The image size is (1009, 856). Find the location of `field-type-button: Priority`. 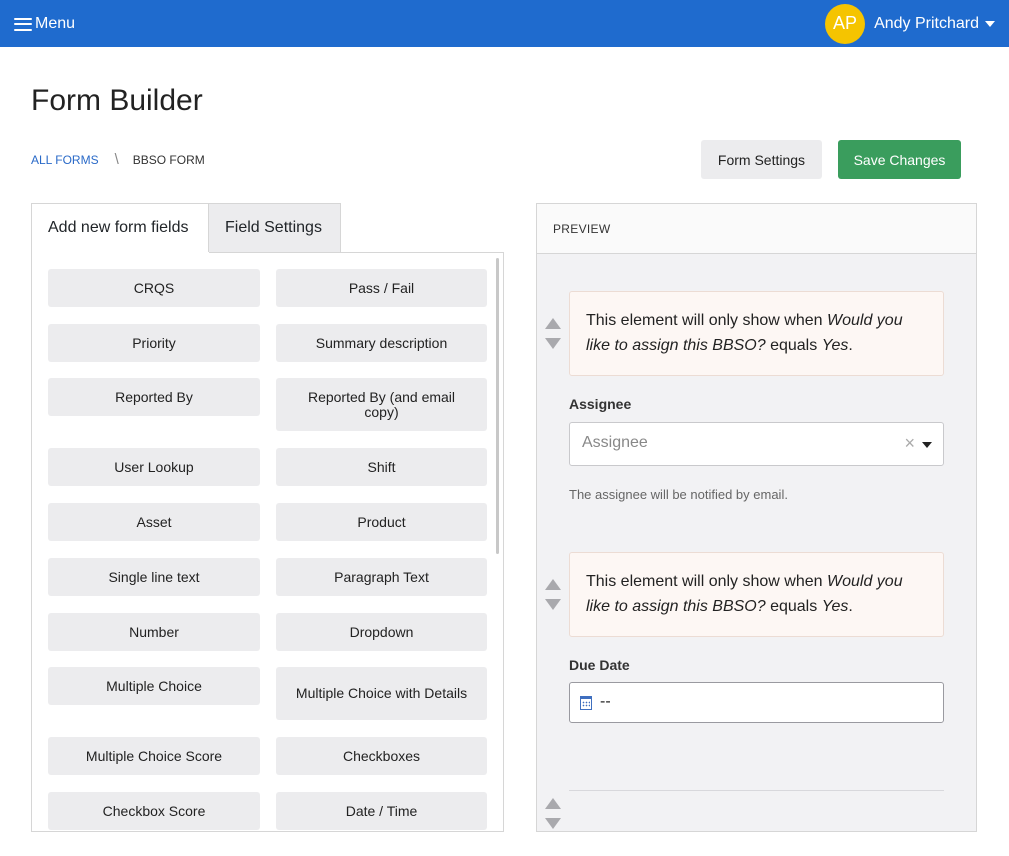

field-type-button: Priority is located at coordinates (154, 343).